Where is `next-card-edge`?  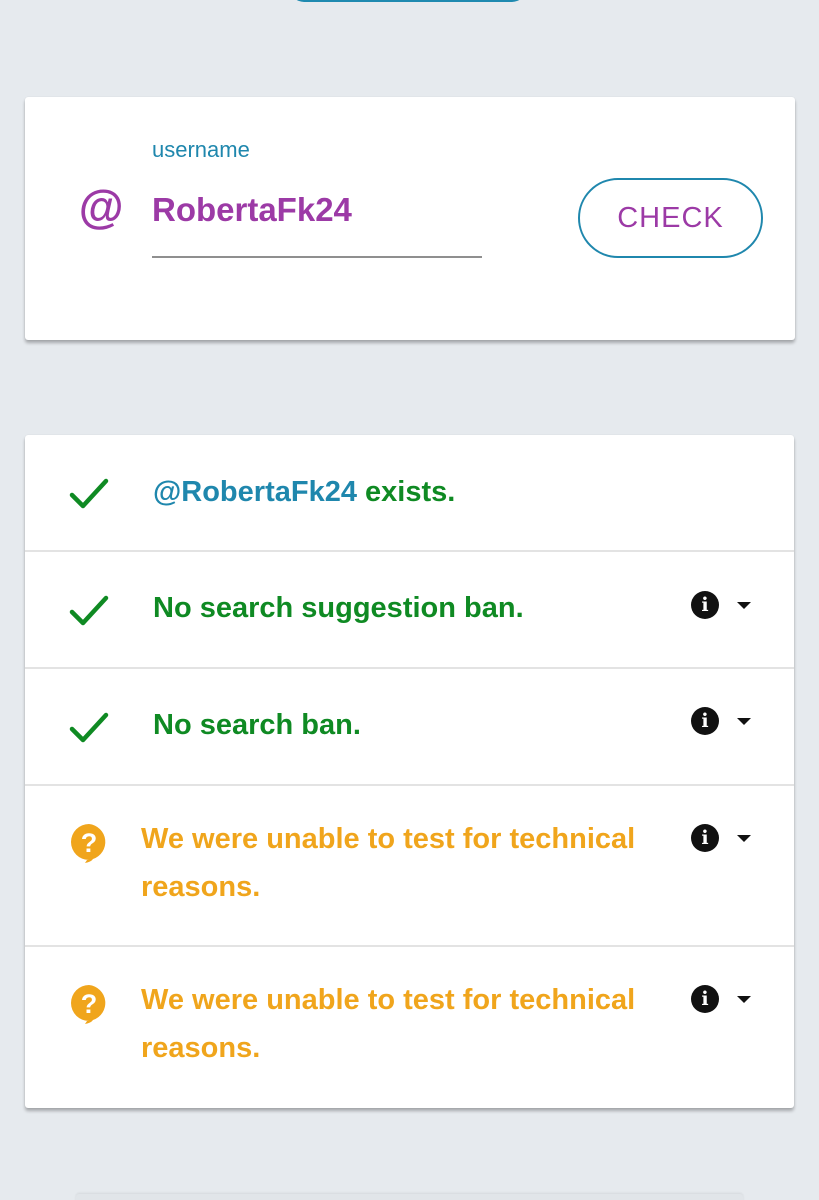 next-card-edge is located at coordinates (409, 1197).